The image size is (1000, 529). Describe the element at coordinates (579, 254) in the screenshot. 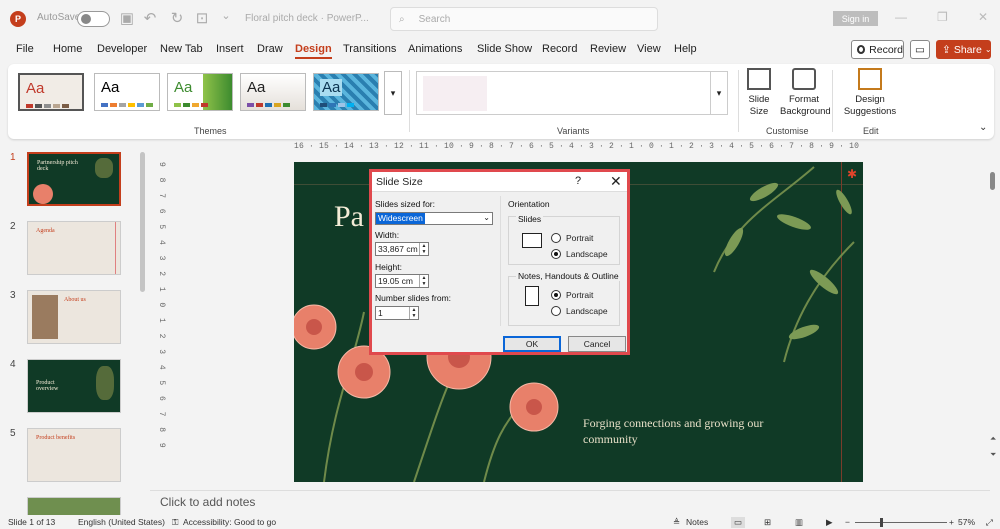

I see `slides-landscape-radio: Landscape` at that location.